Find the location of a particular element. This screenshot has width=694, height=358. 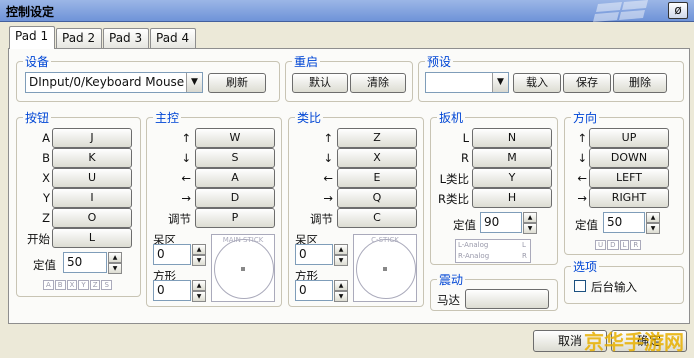

rumble-group: 震动 马达 is located at coordinates (494, 291).